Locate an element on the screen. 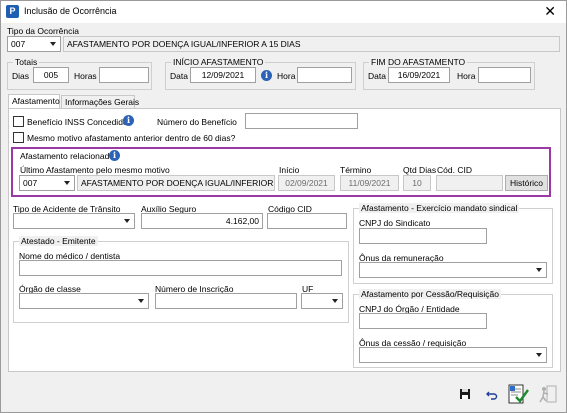  numero-beneficio-label: Número do Benefício is located at coordinates (197, 122).